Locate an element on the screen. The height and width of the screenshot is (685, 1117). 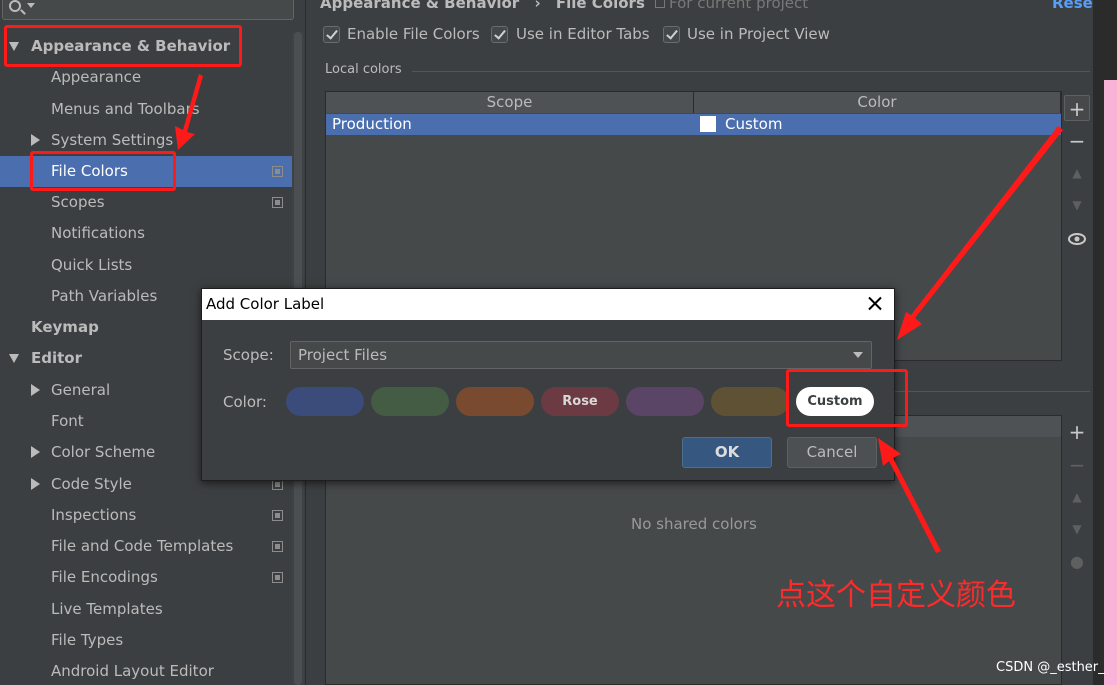
tree-item-label: Font is located at coordinates (67, 421).